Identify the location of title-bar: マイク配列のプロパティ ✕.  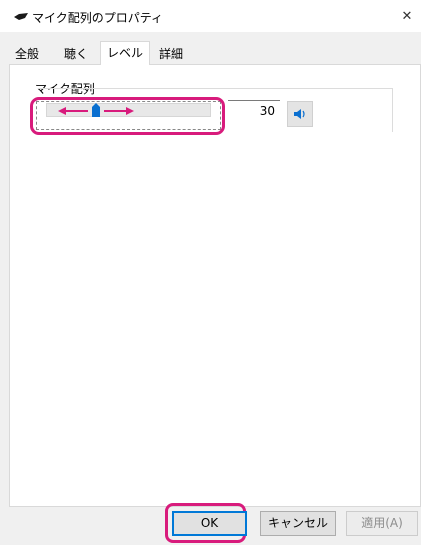
(210, 16).